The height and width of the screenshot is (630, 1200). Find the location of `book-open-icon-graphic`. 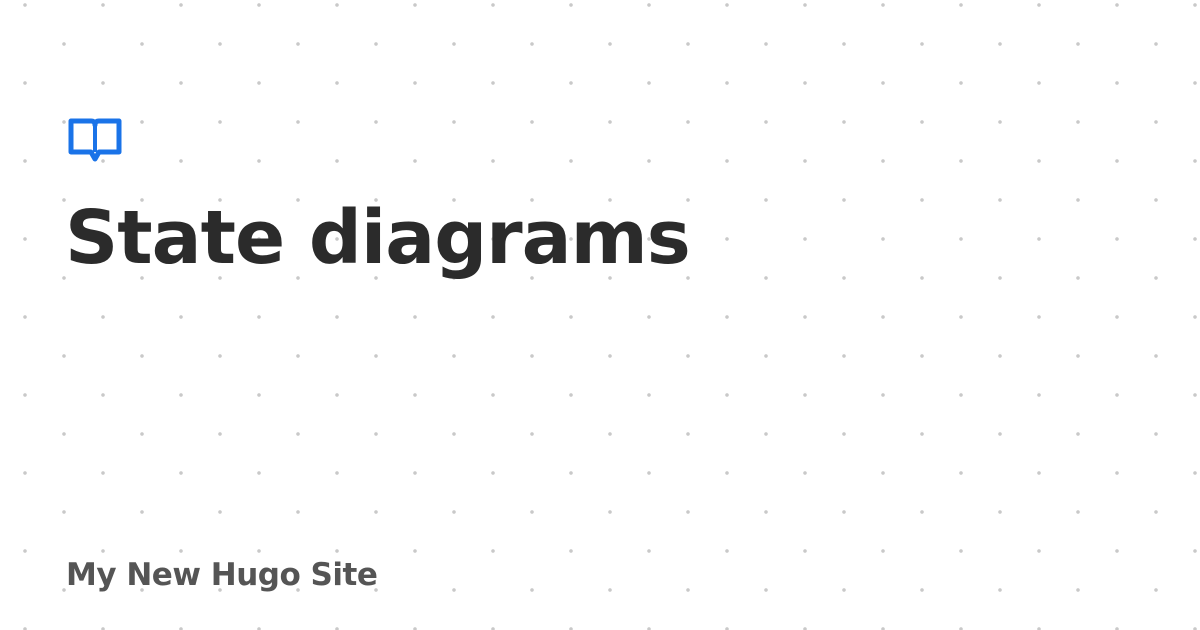

book-open-icon-graphic is located at coordinates (95, 140).